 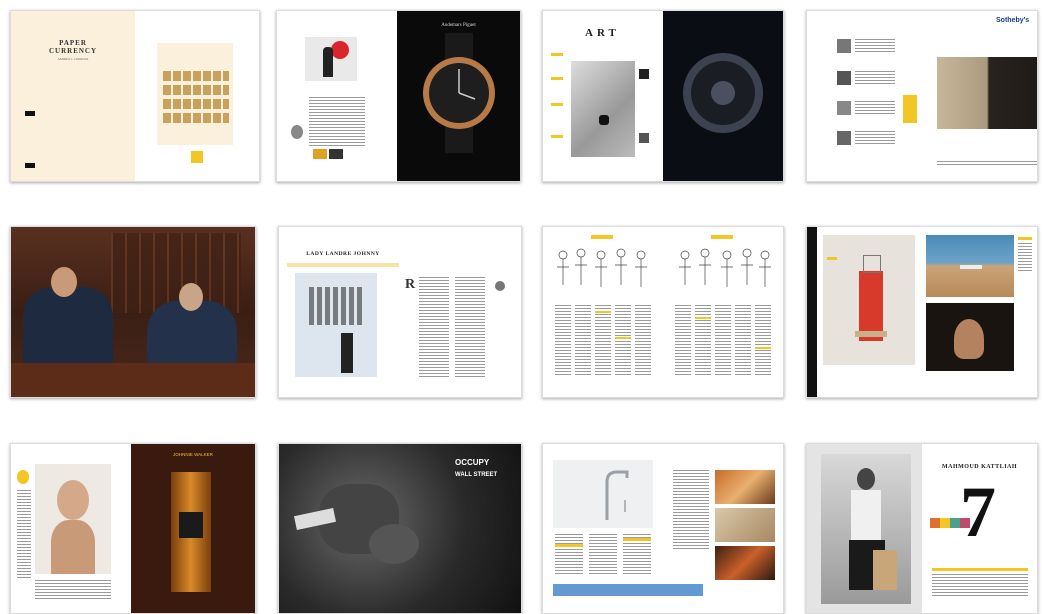 I want to click on bottle, so click(x=191, y=532).